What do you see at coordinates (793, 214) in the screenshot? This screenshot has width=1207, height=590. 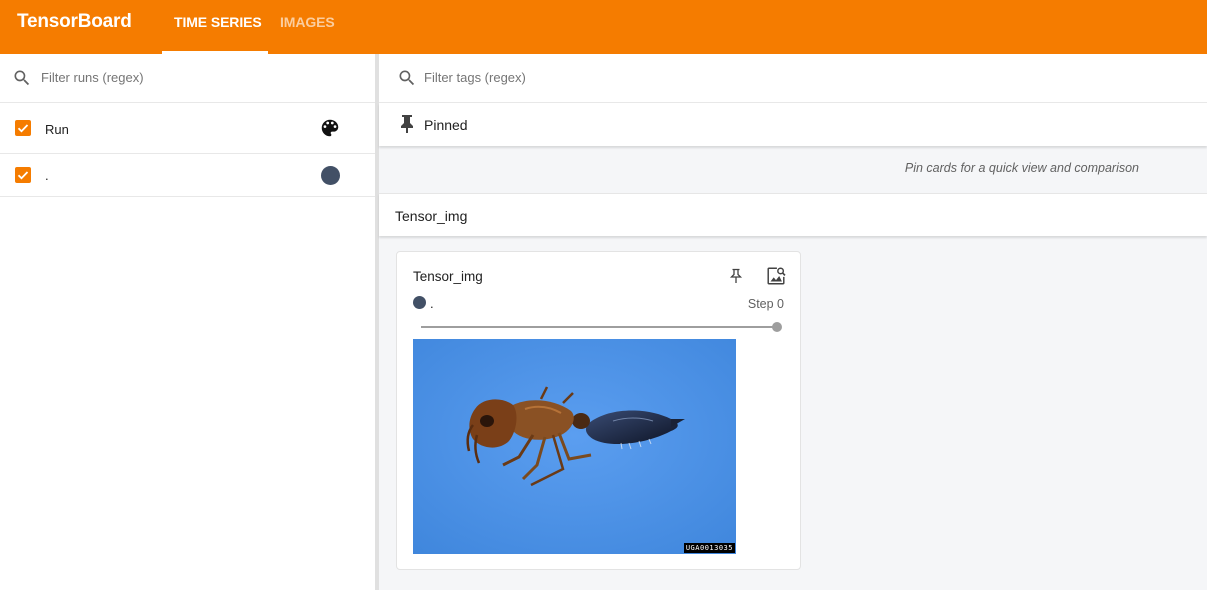 I see `tag-group-header: Tensor_img` at bounding box center [793, 214].